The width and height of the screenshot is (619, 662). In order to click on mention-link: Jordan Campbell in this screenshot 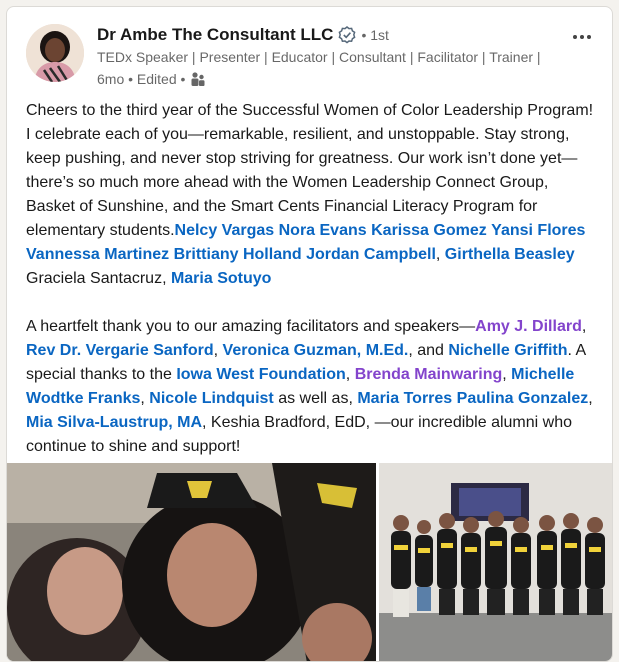, I will do `click(371, 254)`.